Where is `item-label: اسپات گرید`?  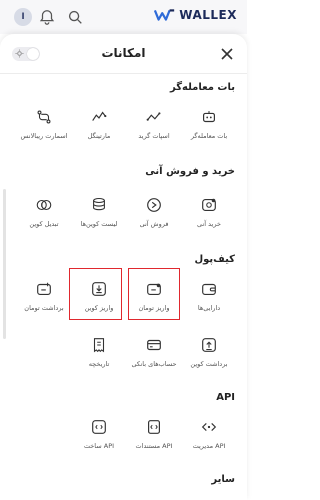
item-label: اسپات گرید is located at coordinates (154, 136).